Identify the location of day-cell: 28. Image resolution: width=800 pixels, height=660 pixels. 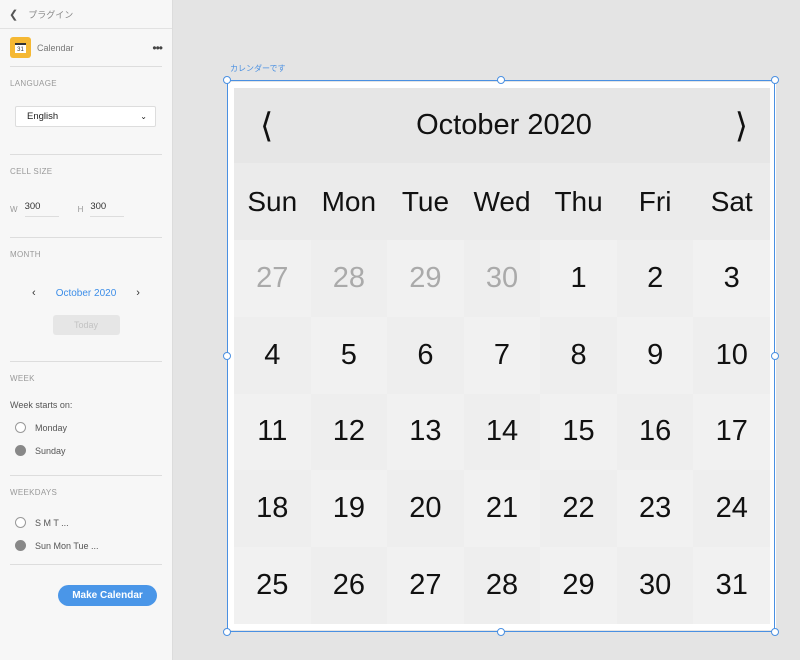
(502, 585).